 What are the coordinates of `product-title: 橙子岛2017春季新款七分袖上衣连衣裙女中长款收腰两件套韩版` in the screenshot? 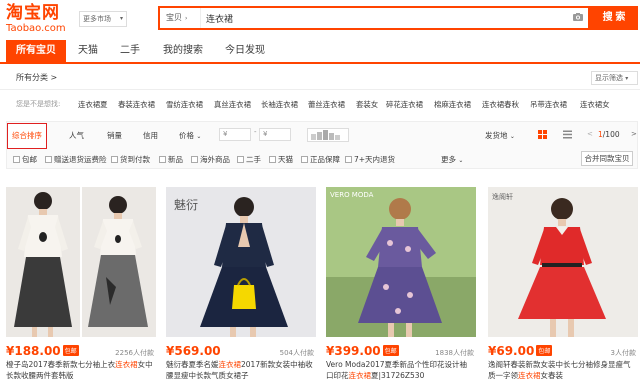 It's located at (80, 371).